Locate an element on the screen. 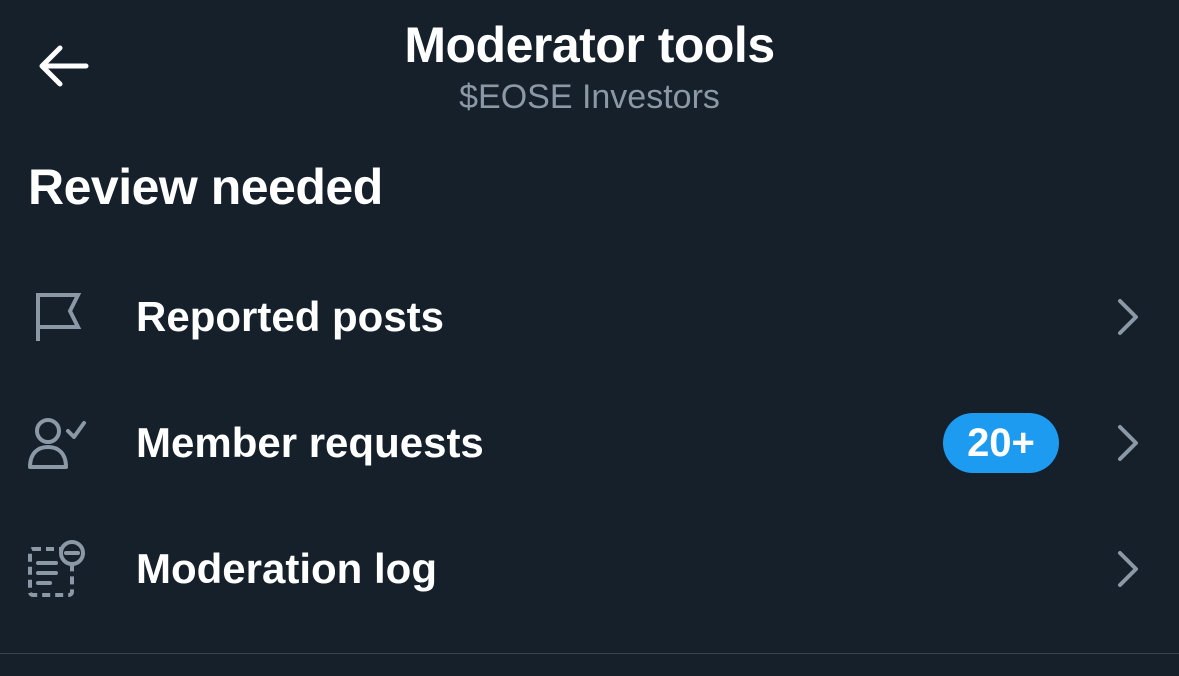 This screenshot has width=1179, height=676. divider is located at coordinates (589, 653).